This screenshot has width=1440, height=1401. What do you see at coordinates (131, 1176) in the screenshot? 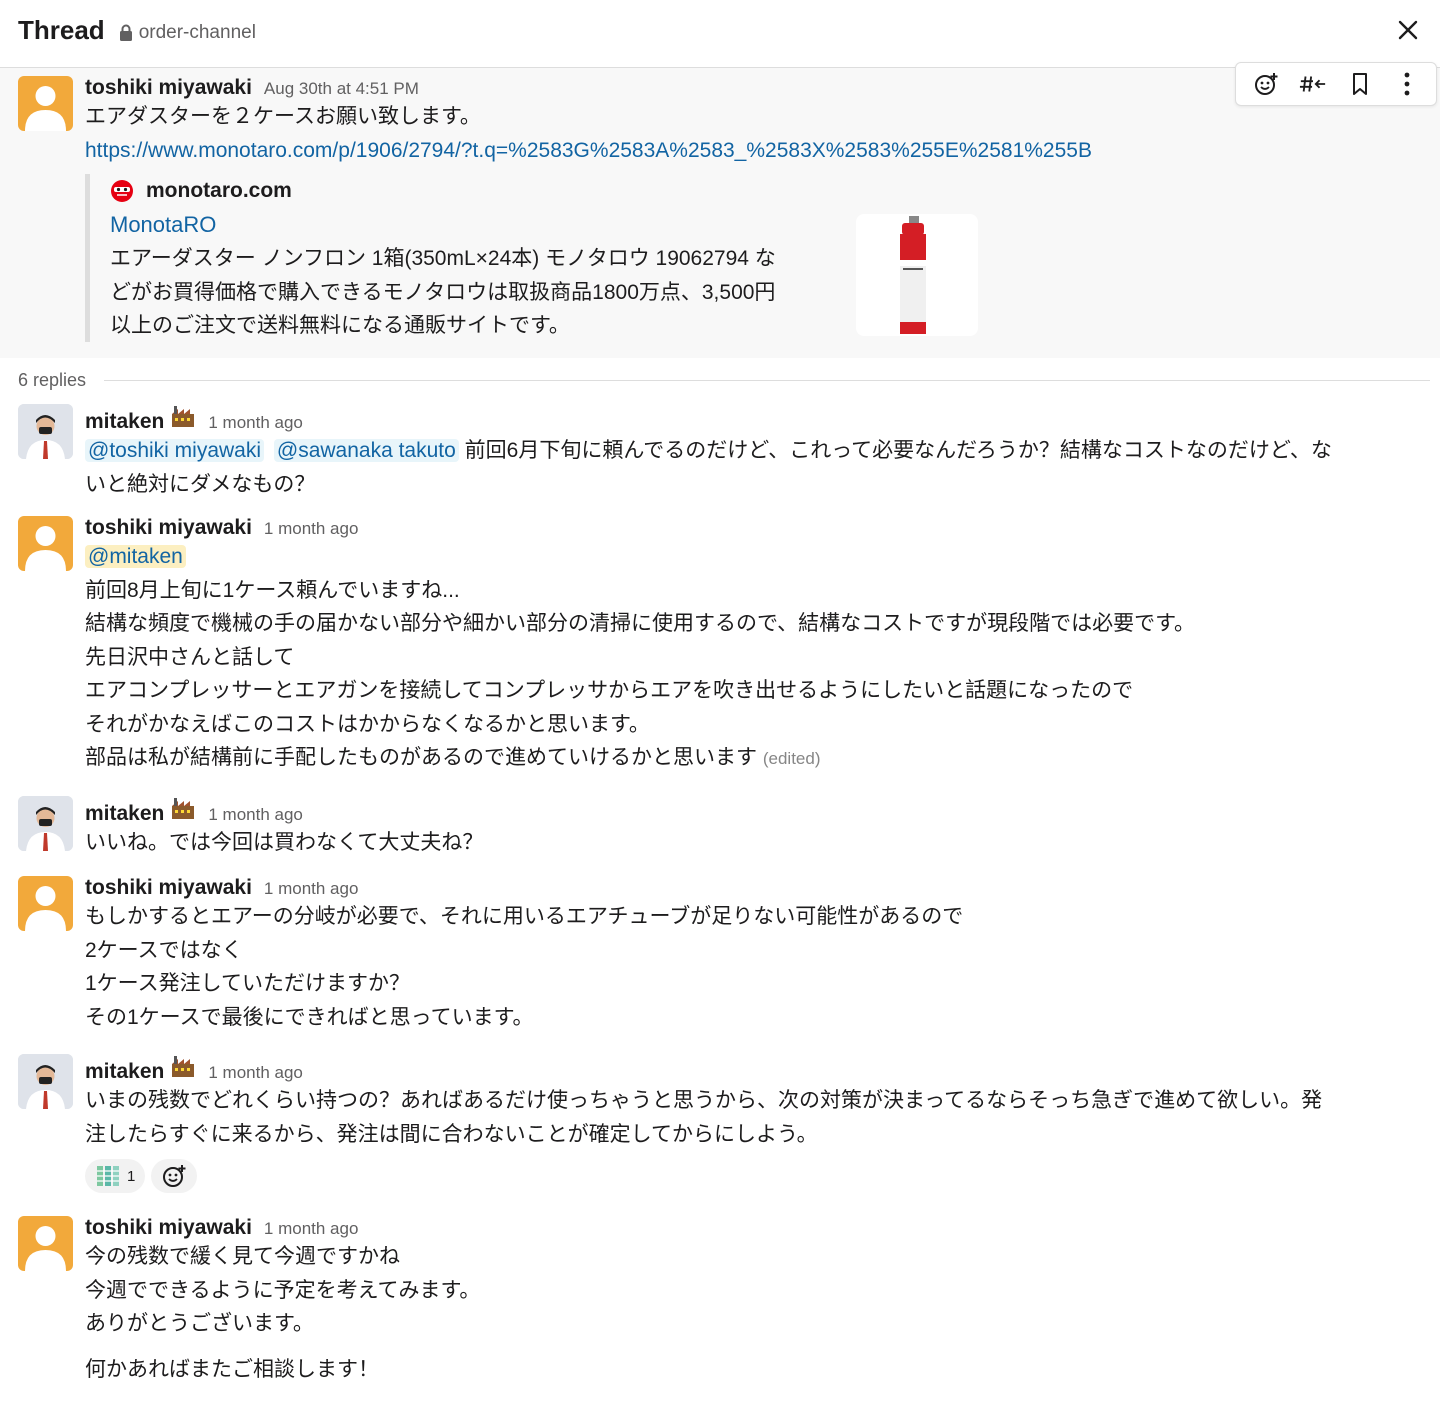
I see `reaction-count: 1` at bounding box center [131, 1176].